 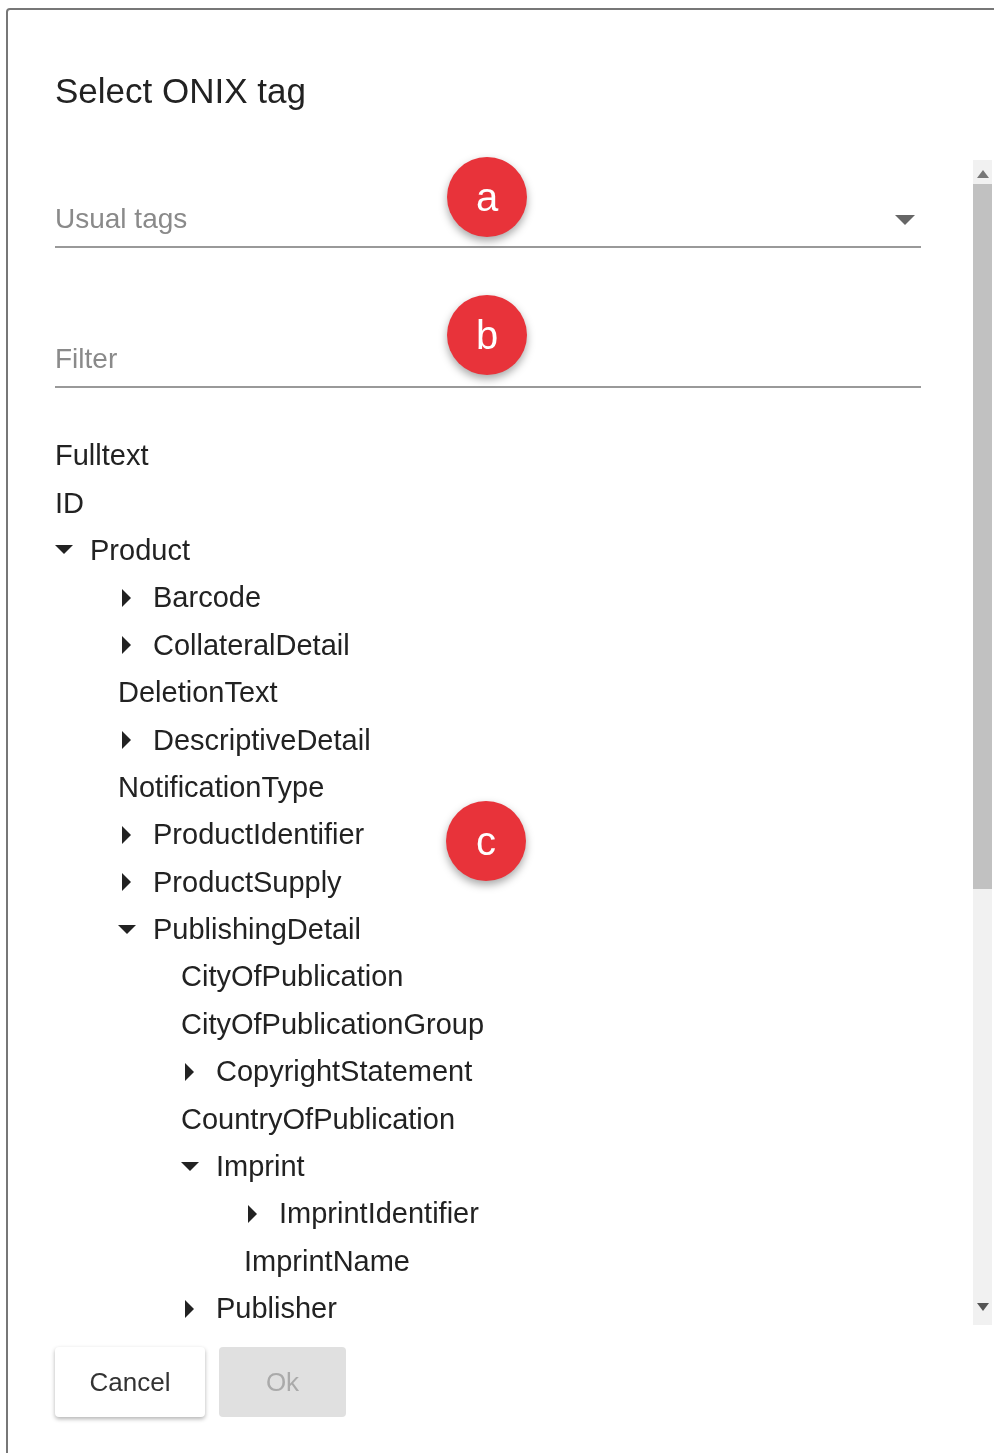 I want to click on tree-item: ImprintName, so click(x=327, y=1261).